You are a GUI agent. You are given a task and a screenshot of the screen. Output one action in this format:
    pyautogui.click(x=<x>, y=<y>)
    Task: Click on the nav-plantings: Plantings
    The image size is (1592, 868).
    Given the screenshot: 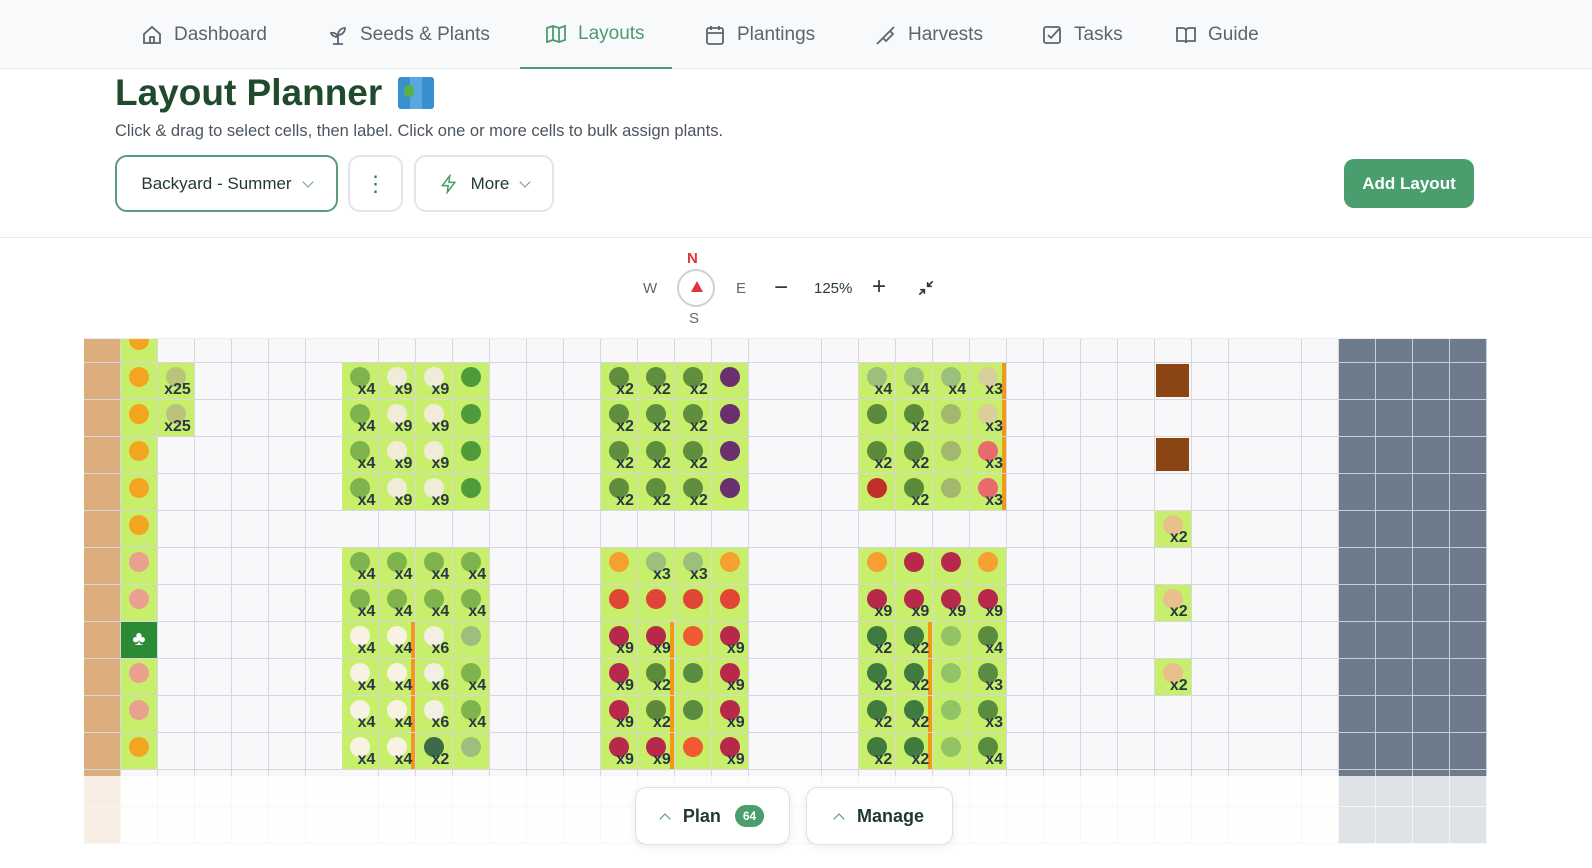 What is the action you would take?
    pyautogui.click(x=759, y=34)
    